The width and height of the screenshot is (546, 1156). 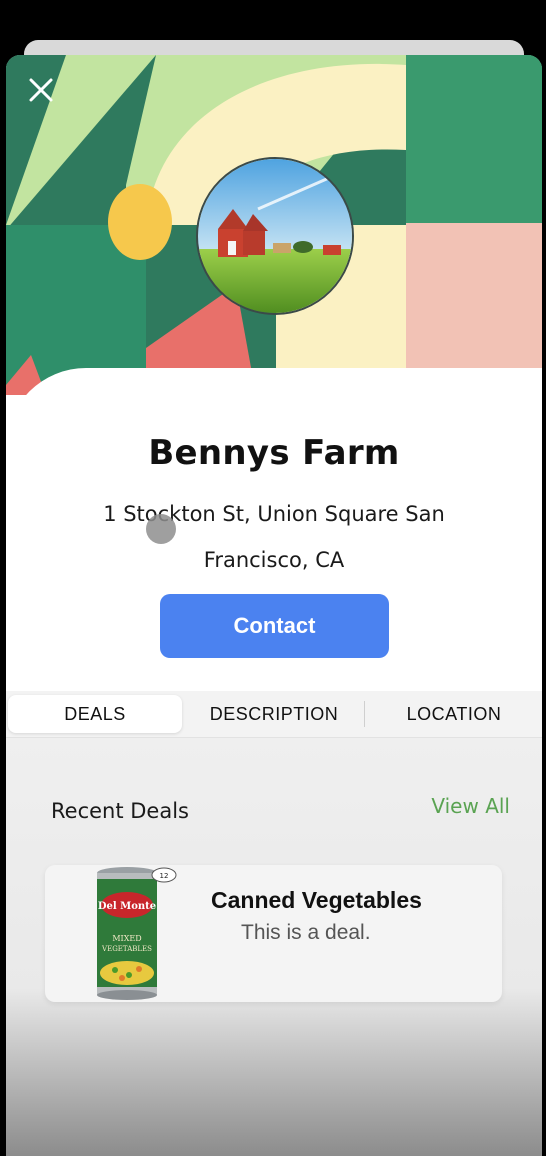 What do you see at coordinates (95, 714) in the screenshot?
I see `tab-deals: DEALS` at bounding box center [95, 714].